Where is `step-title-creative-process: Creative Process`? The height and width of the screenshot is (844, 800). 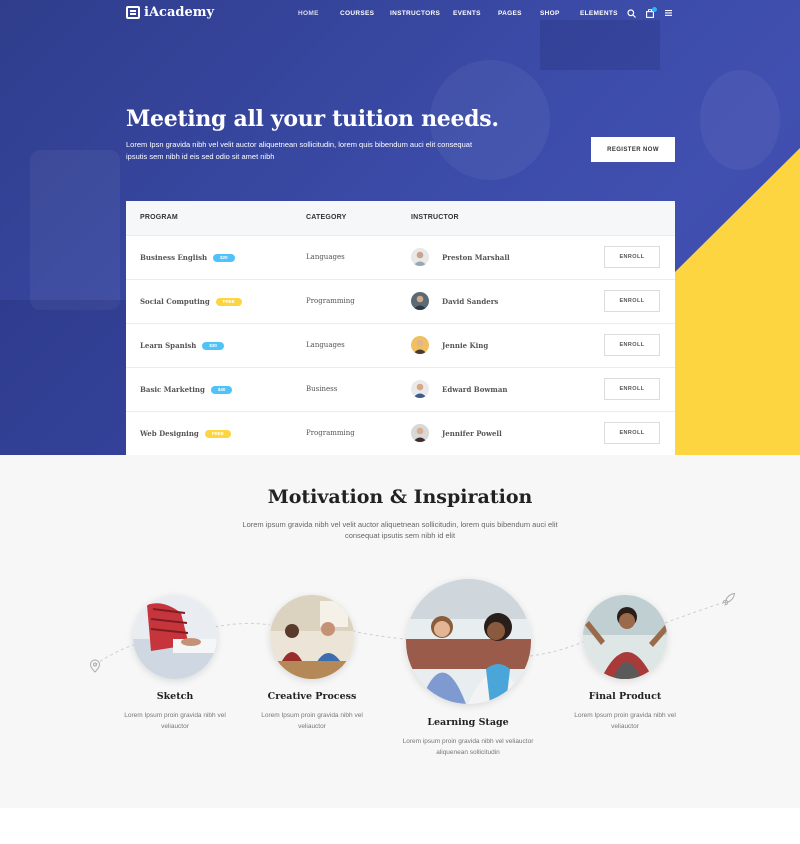 step-title-creative-process: Creative Process is located at coordinates (312, 696).